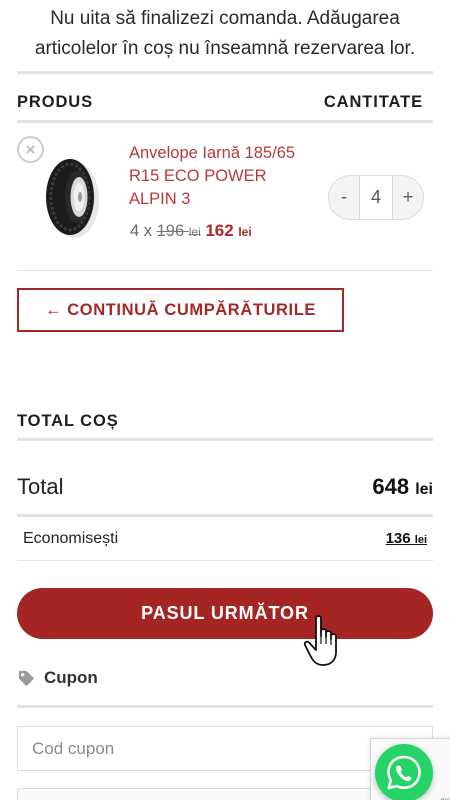  Describe the element at coordinates (391, 486) in the screenshot. I see `total-amount: 648` at that location.